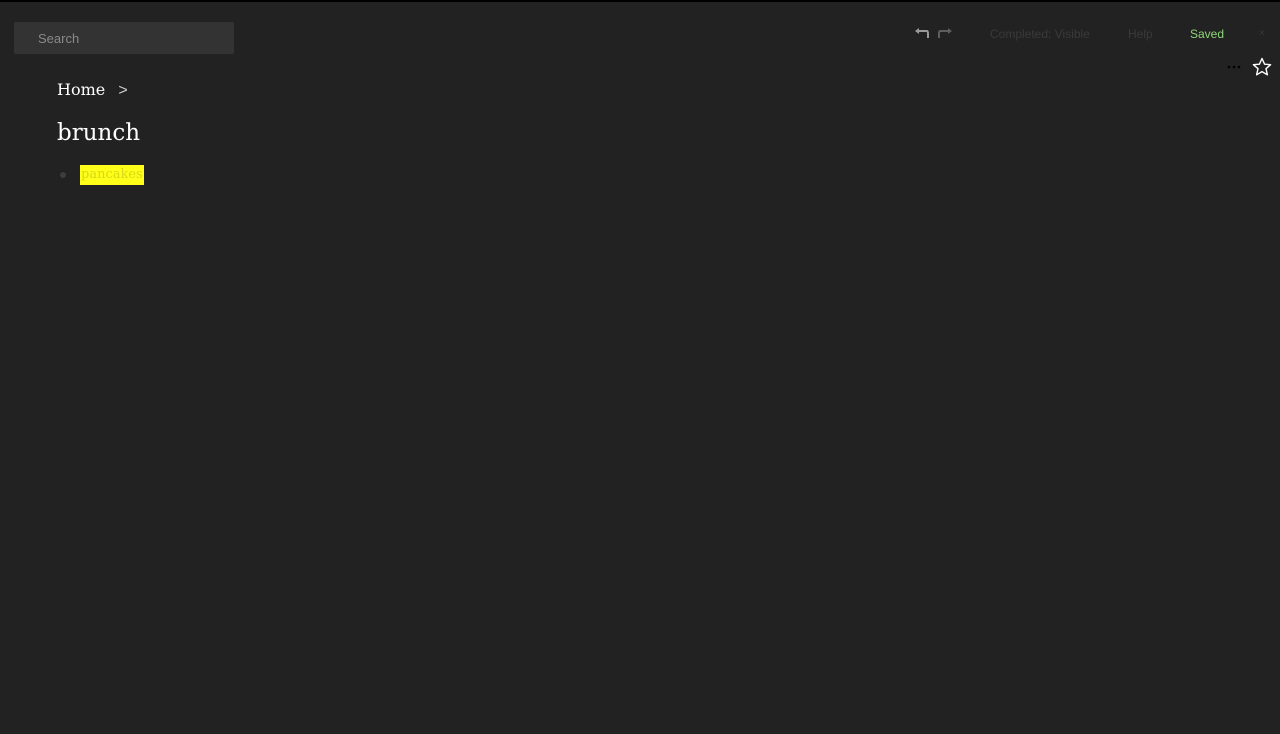  What do you see at coordinates (81, 89) in the screenshot?
I see `breadcrumb-home: Home` at bounding box center [81, 89].